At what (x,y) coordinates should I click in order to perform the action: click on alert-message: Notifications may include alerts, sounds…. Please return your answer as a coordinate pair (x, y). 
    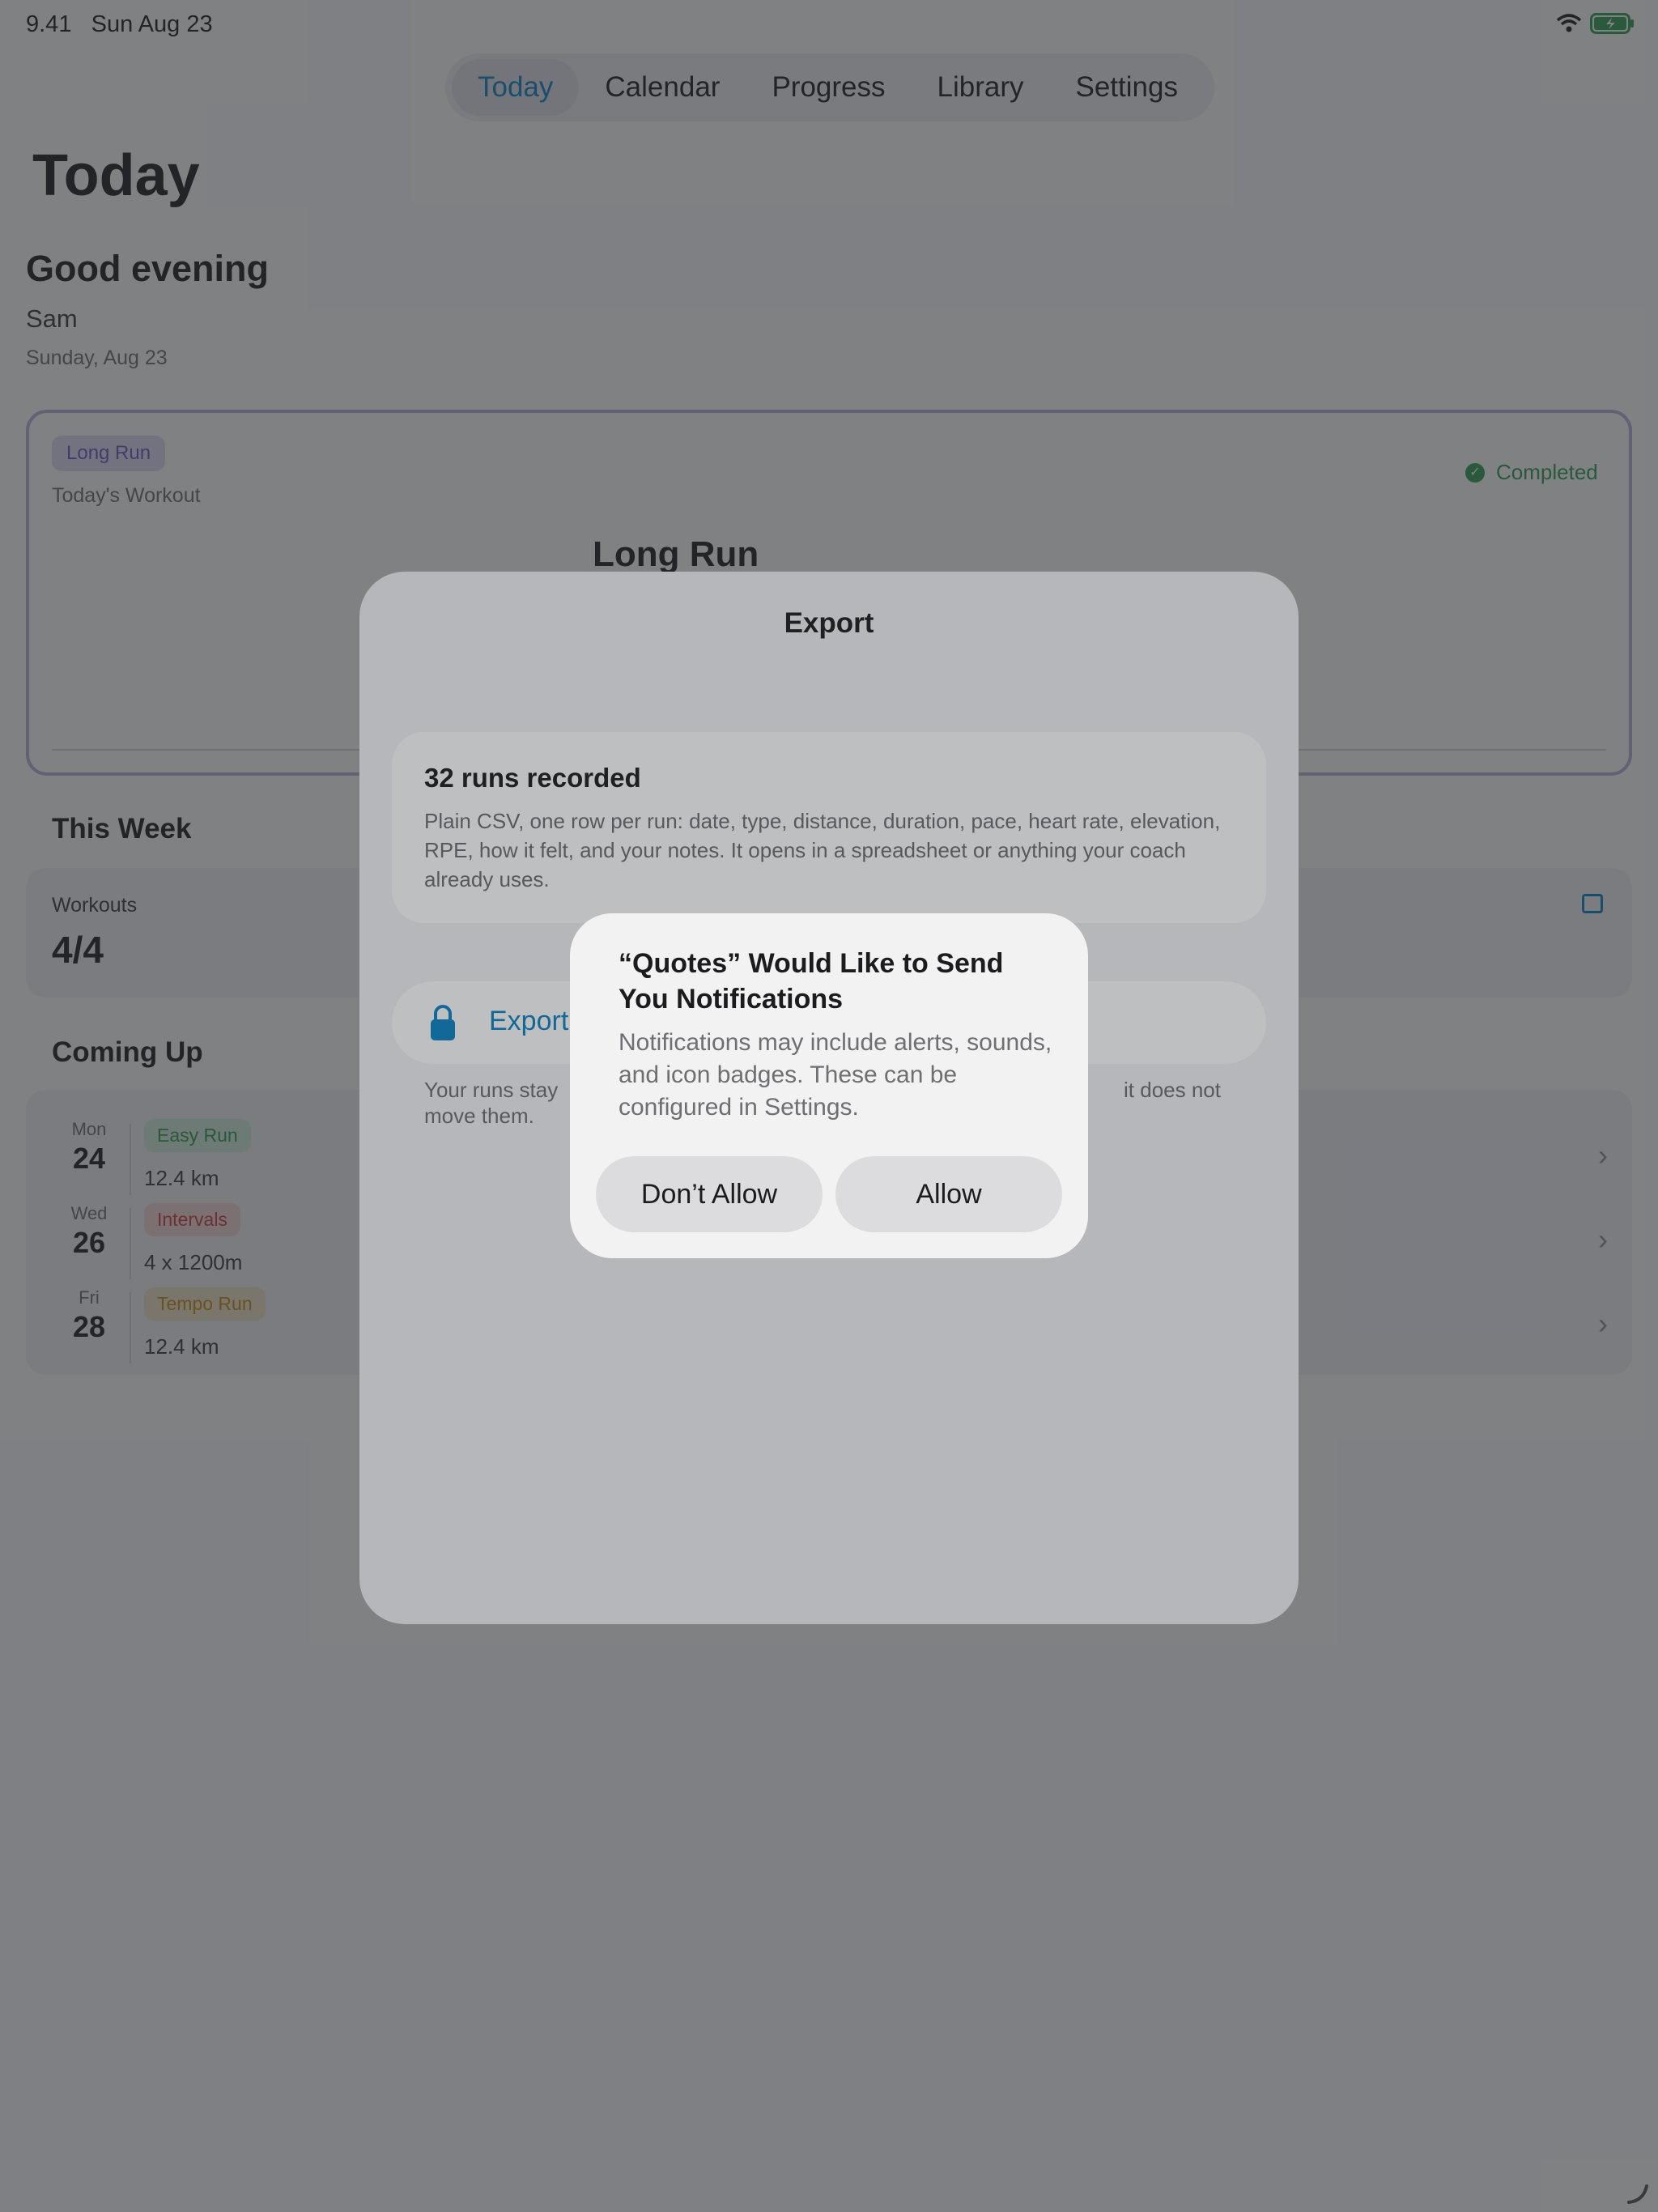
    Looking at the image, I should click on (835, 1075).